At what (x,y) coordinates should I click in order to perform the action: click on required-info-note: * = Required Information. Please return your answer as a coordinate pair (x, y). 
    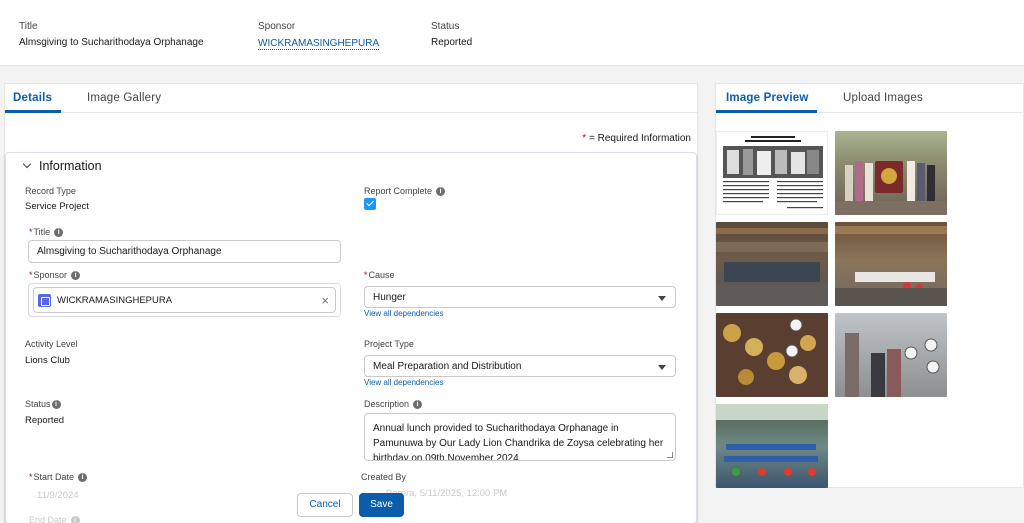
    Looking at the image, I should click on (636, 138).